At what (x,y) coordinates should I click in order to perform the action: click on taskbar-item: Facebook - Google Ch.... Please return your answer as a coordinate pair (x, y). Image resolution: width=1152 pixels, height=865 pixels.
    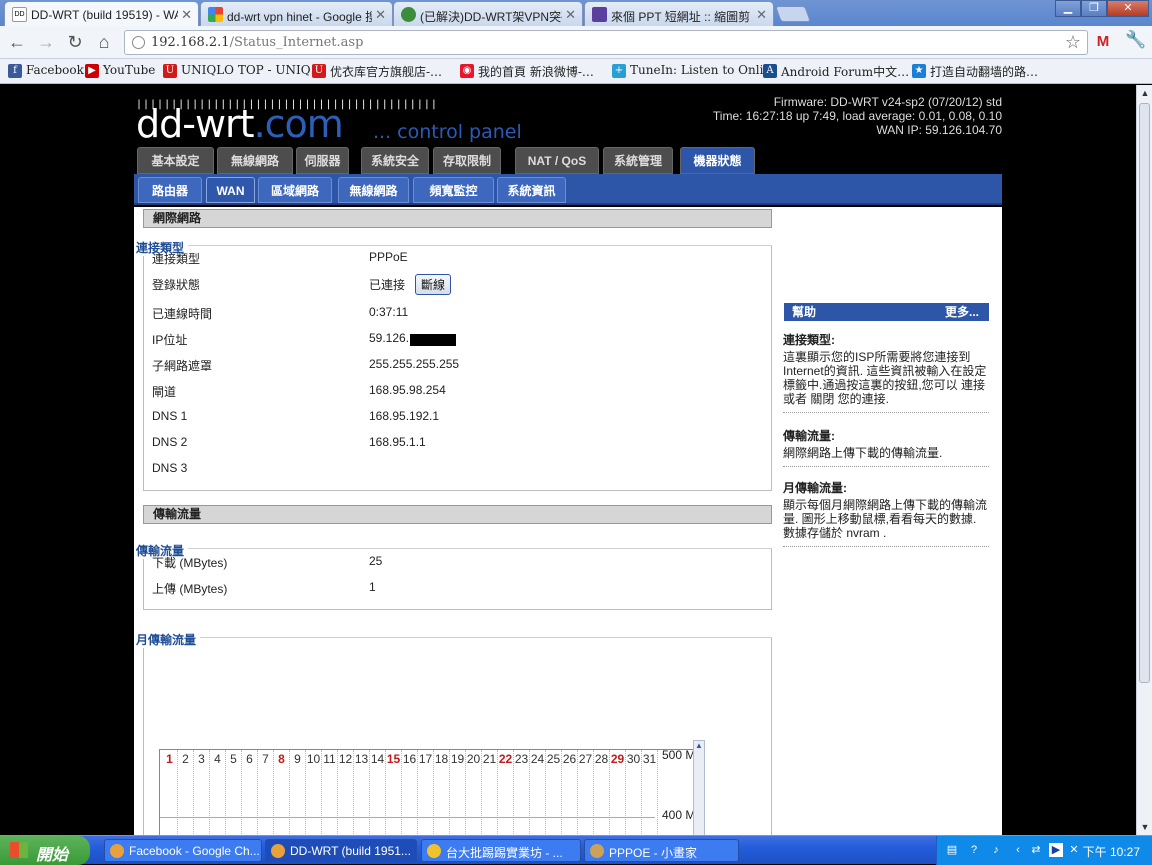
    Looking at the image, I should click on (183, 850).